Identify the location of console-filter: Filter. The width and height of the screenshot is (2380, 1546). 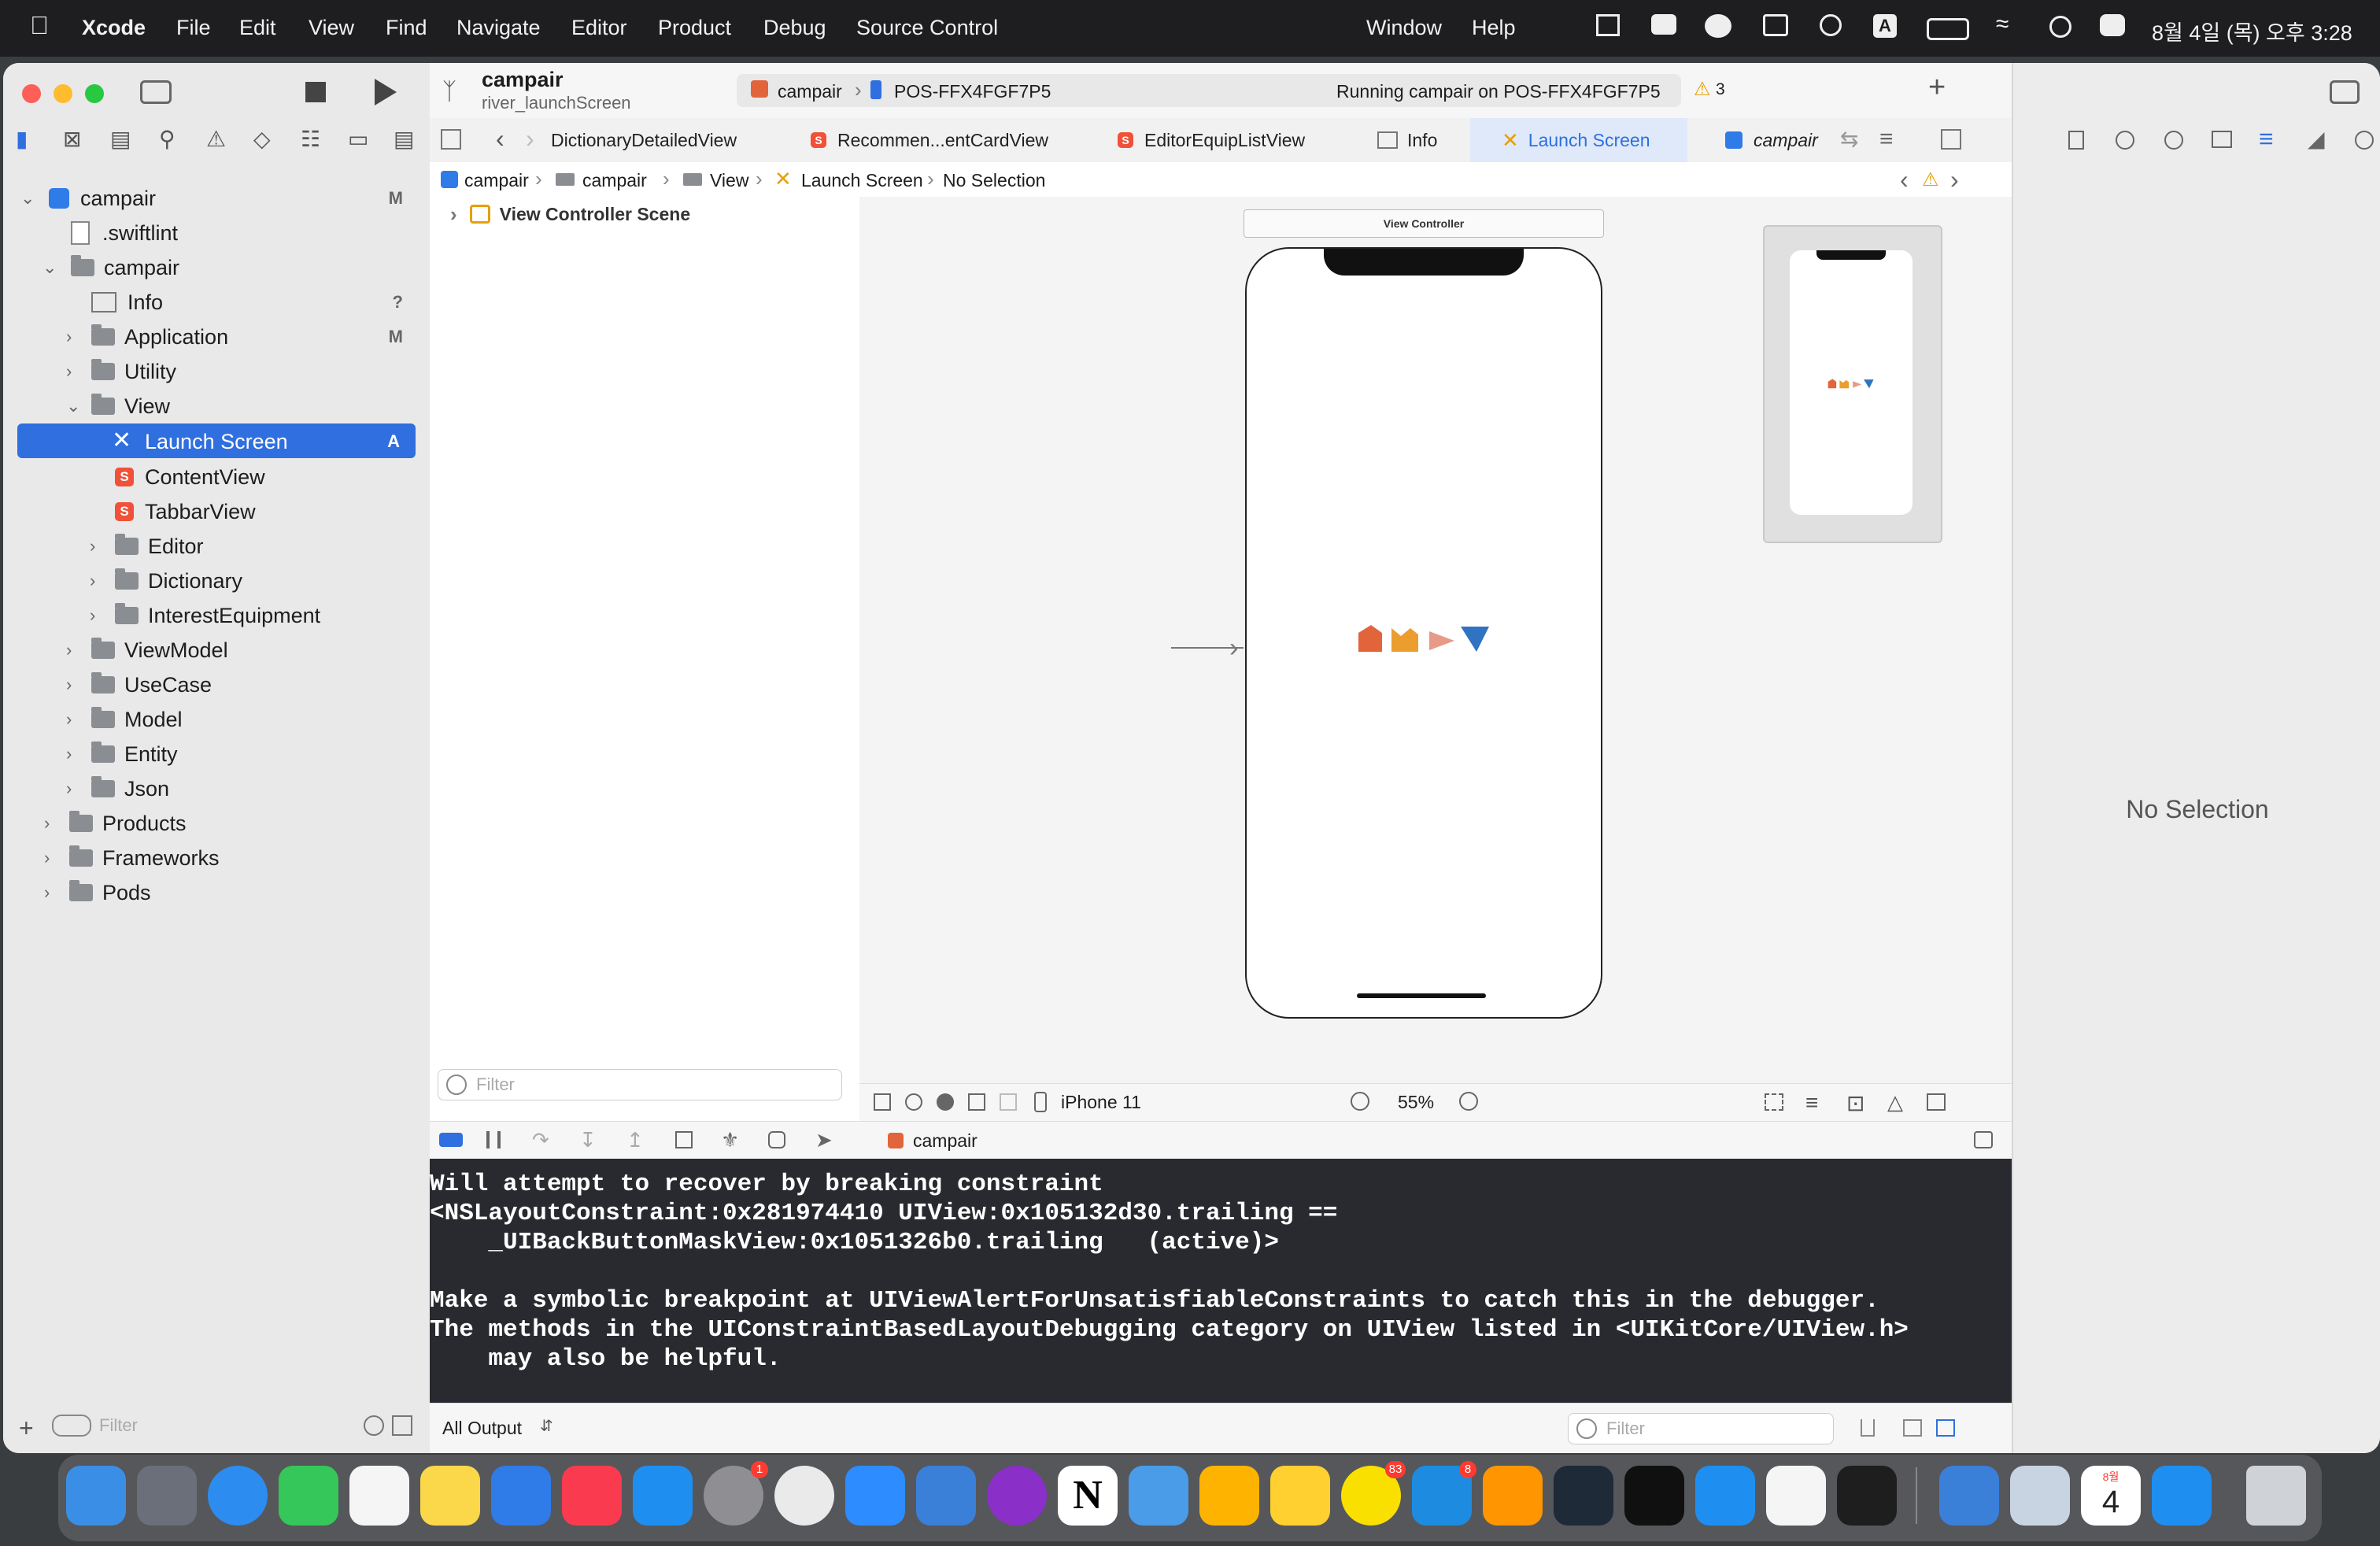
(1701, 1428).